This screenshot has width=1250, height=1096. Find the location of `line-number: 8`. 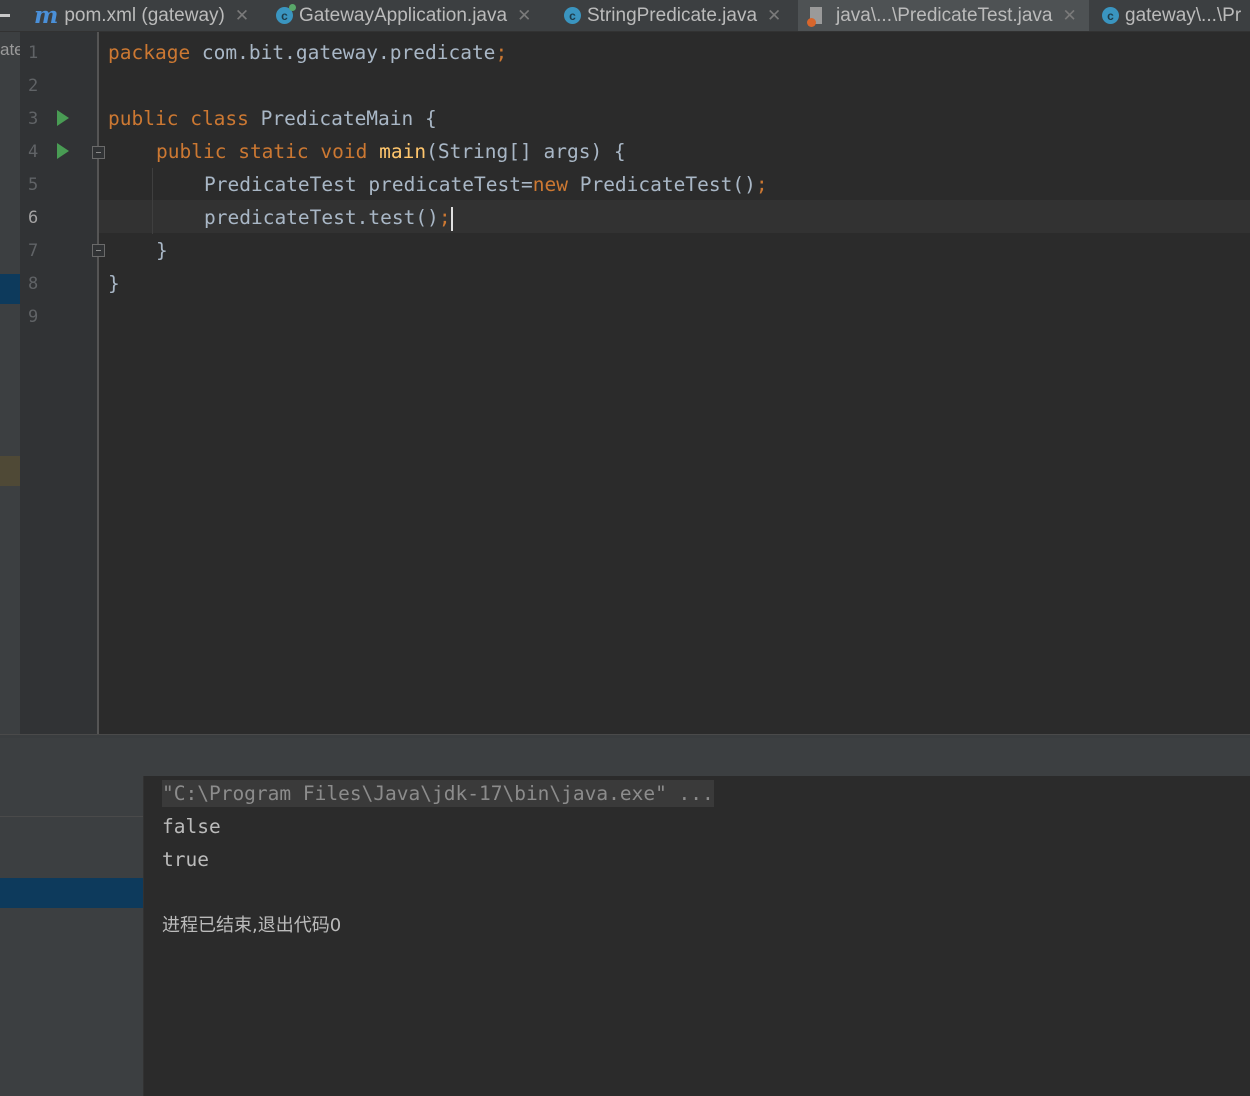

line-number: 8 is located at coordinates (33, 284).